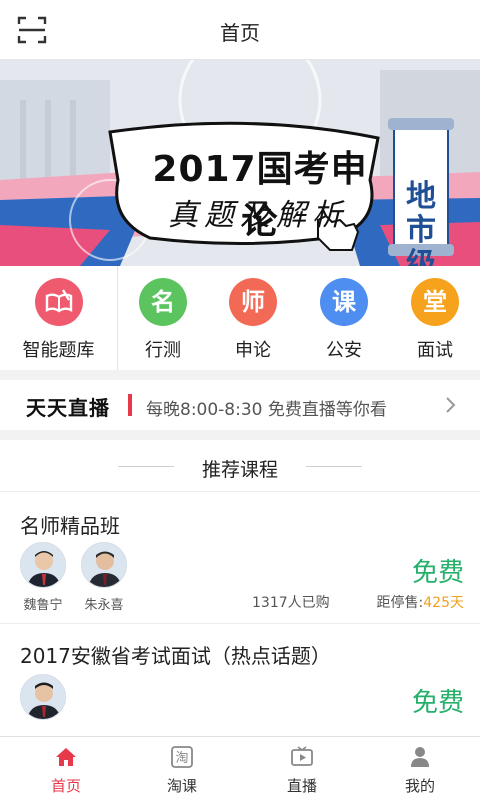 The width and height of the screenshot is (480, 800). What do you see at coordinates (344, 302) in the screenshot?
I see `ke-icon: 课` at bounding box center [344, 302].